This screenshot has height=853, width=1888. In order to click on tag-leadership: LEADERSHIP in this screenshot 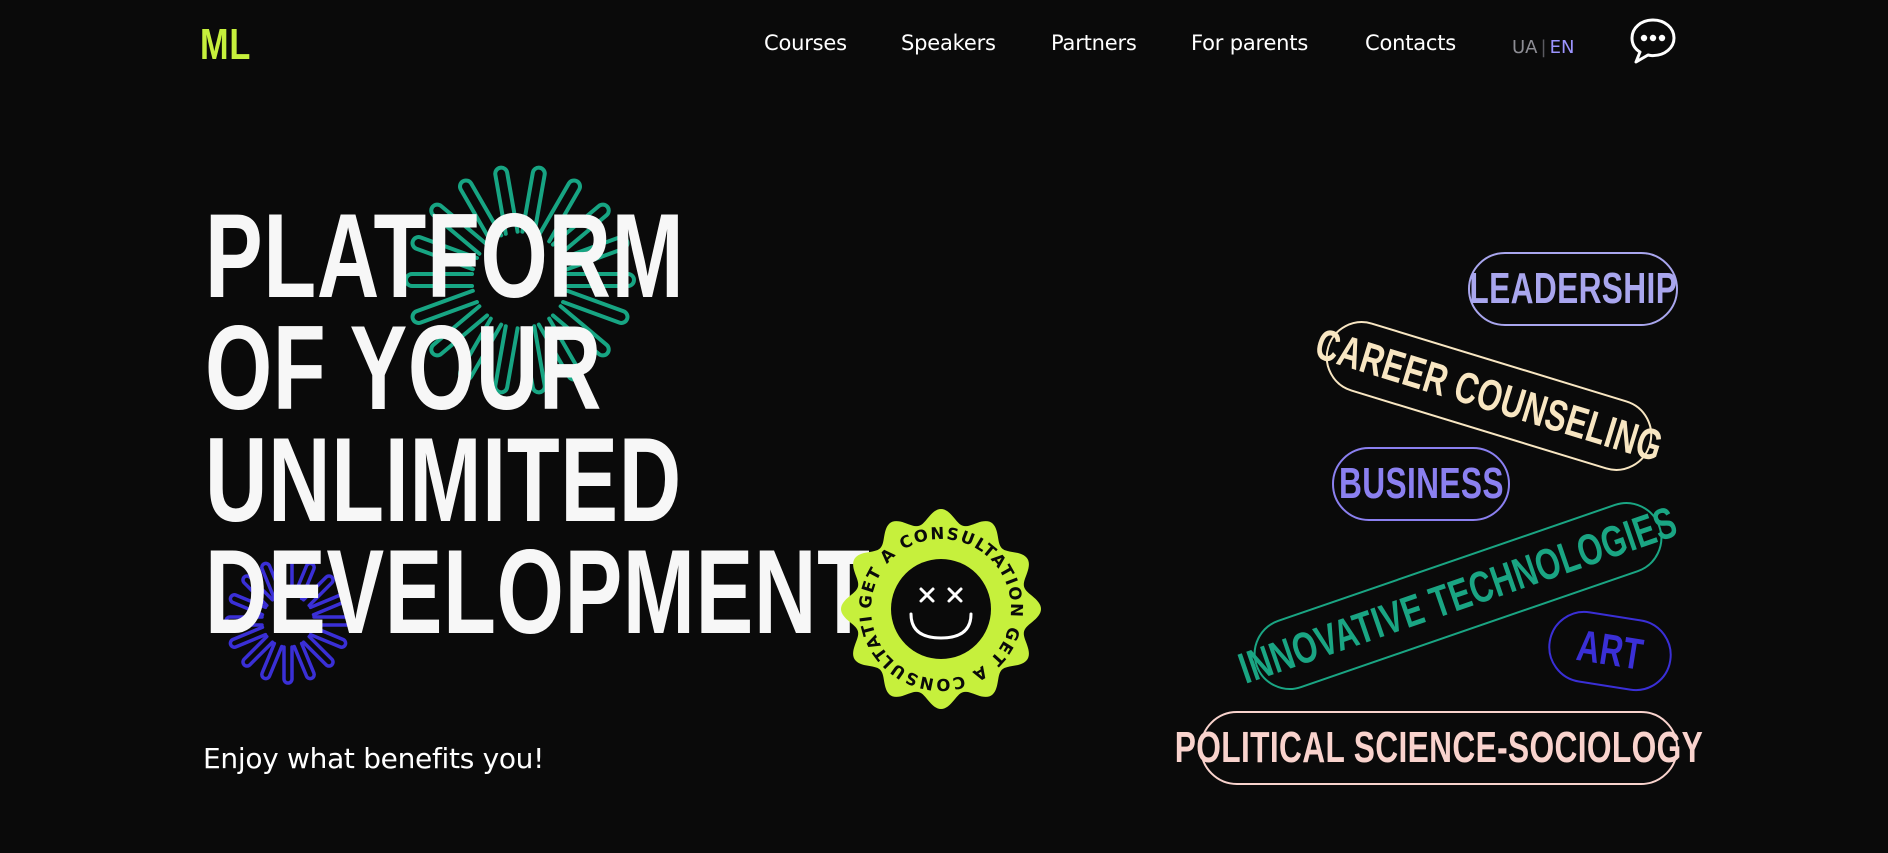, I will do `click(1573, 289)`.